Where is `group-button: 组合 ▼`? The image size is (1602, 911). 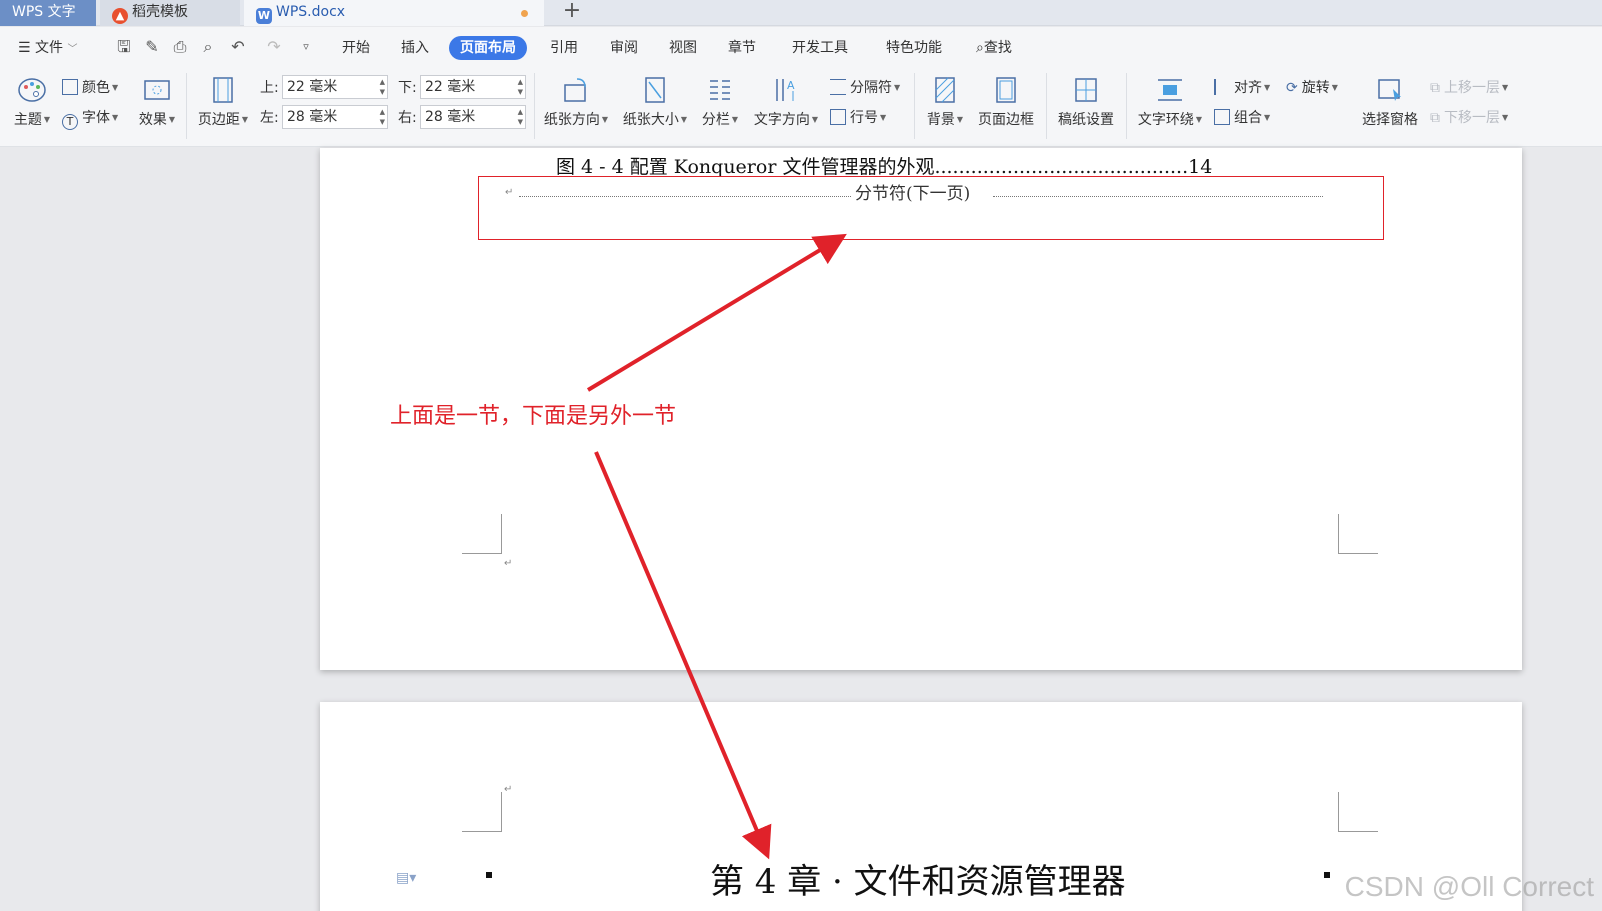 group-button: 组合 ▼ is located at coordinates (1242, 118).